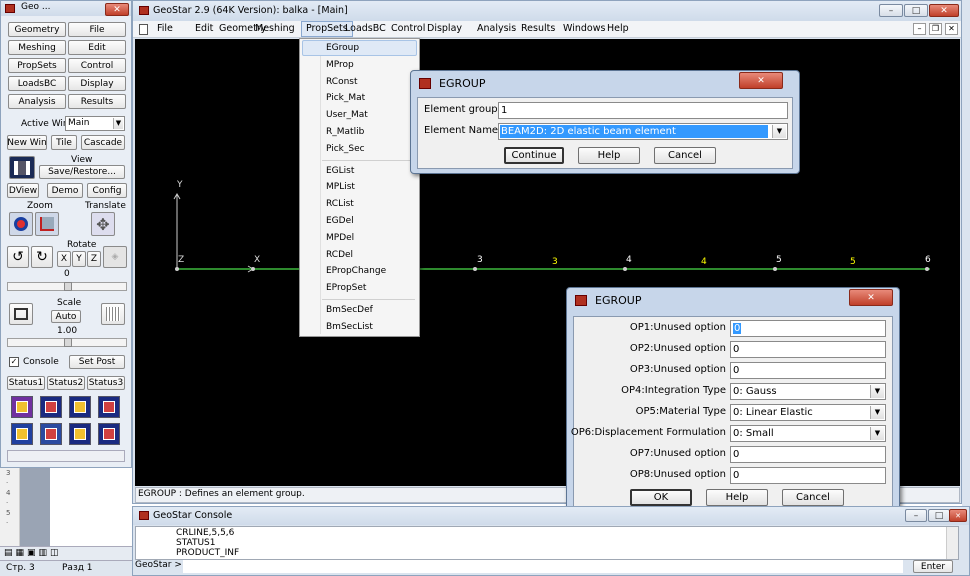 This screenshot has width=970, height=576. I want to click on menu-item-r-matlib: R_Matlib, so click(345, 132).